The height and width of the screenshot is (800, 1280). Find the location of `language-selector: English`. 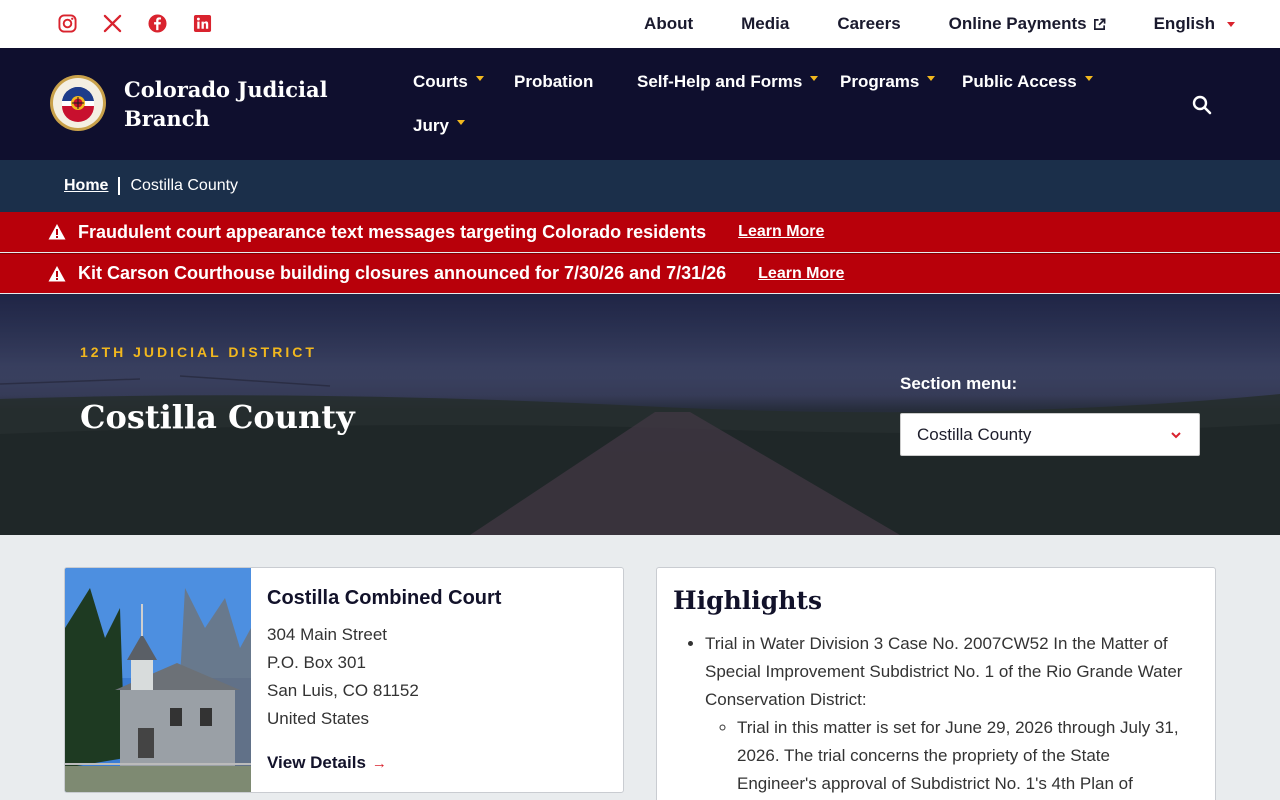

language-selector: English is located at coordinates (1194, 24).